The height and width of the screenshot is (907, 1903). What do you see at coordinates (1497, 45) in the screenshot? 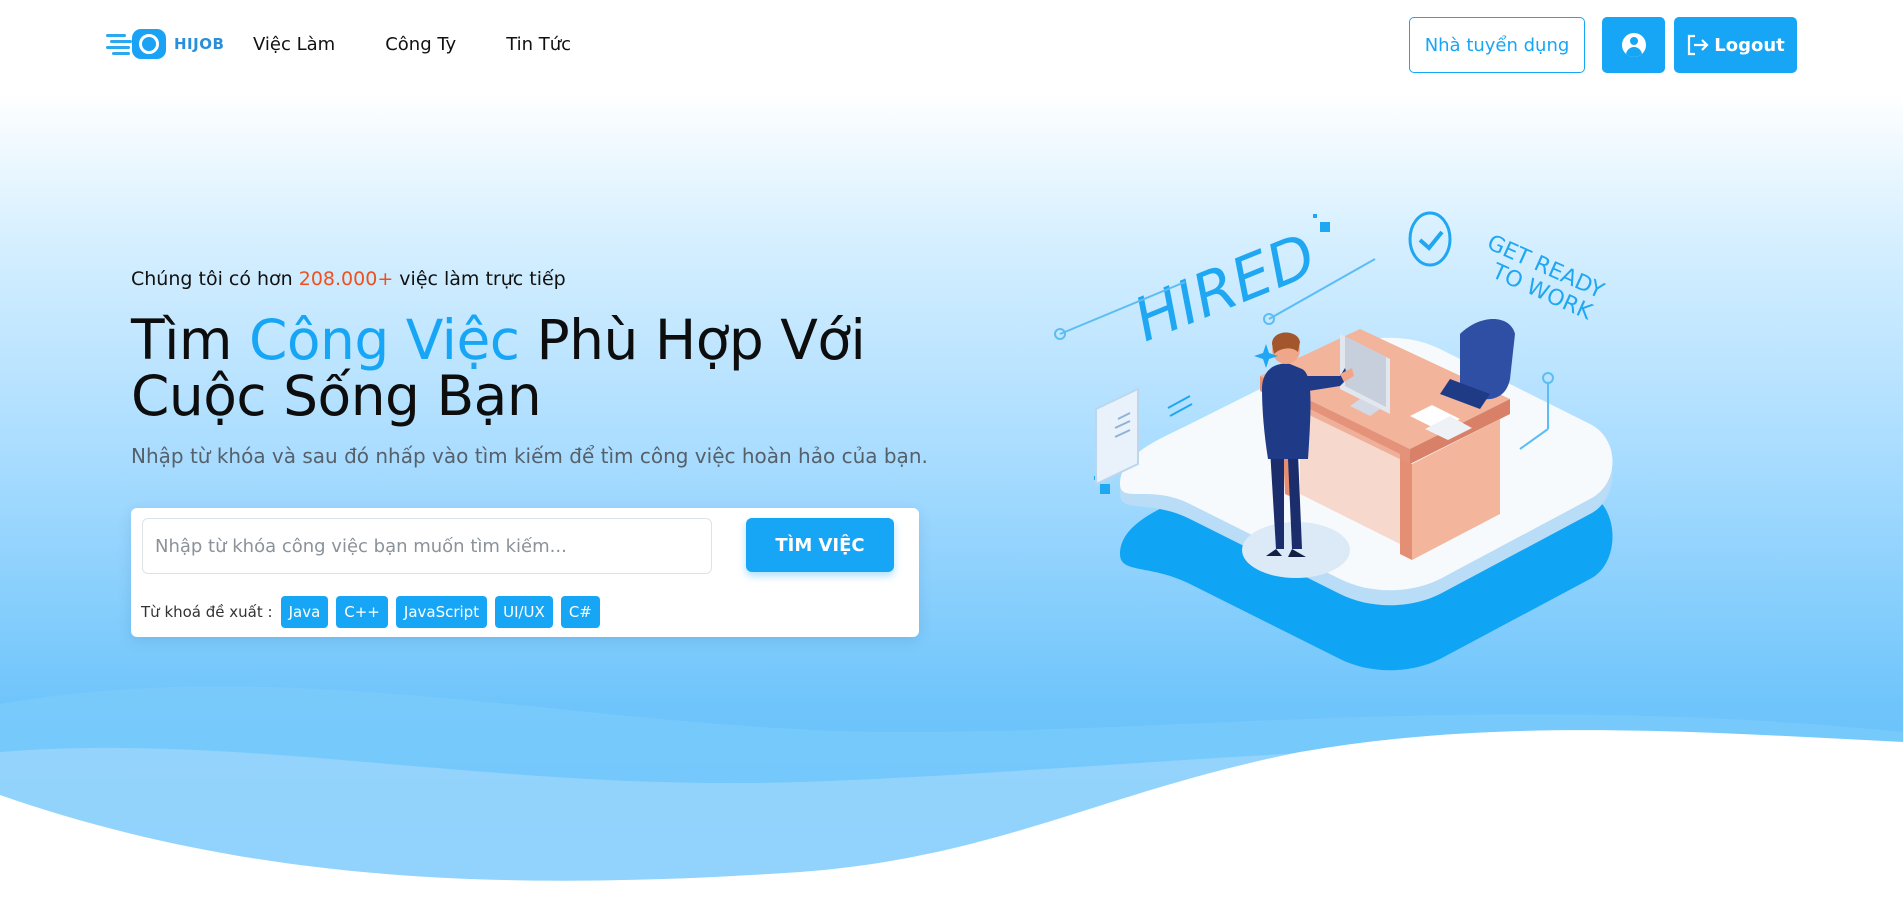
I see `recruiter-button: Nhà tuyển dụng` at bounding box center [1497, 45].